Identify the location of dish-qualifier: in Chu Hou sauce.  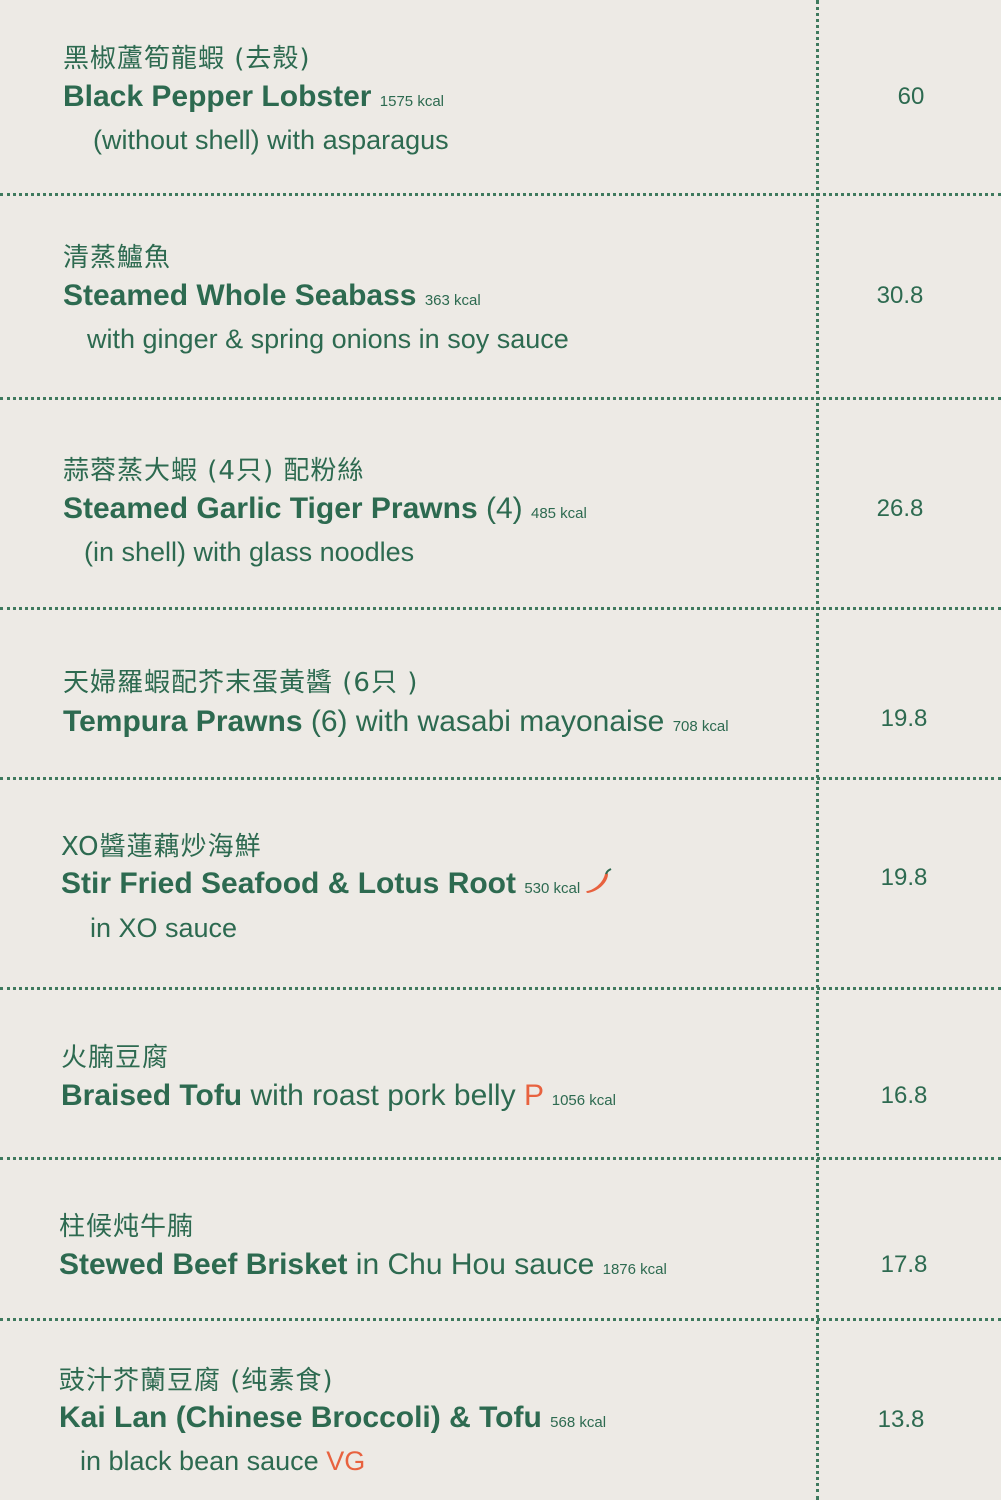
(475, 1264).